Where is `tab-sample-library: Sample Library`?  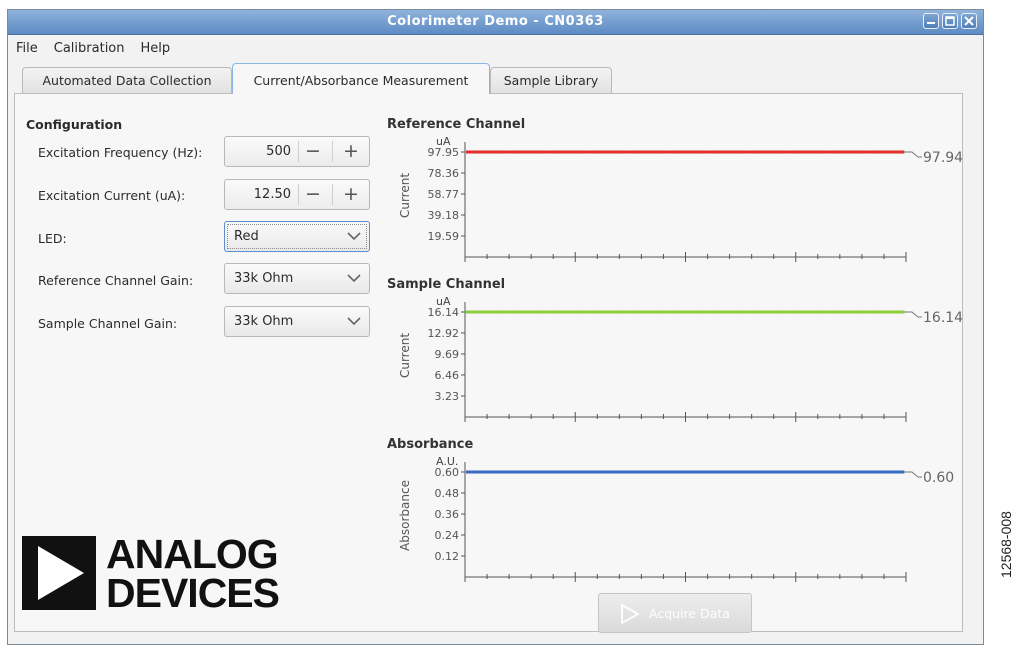
tab-sample-library: Sample Library is located at coordinates (551, 80).